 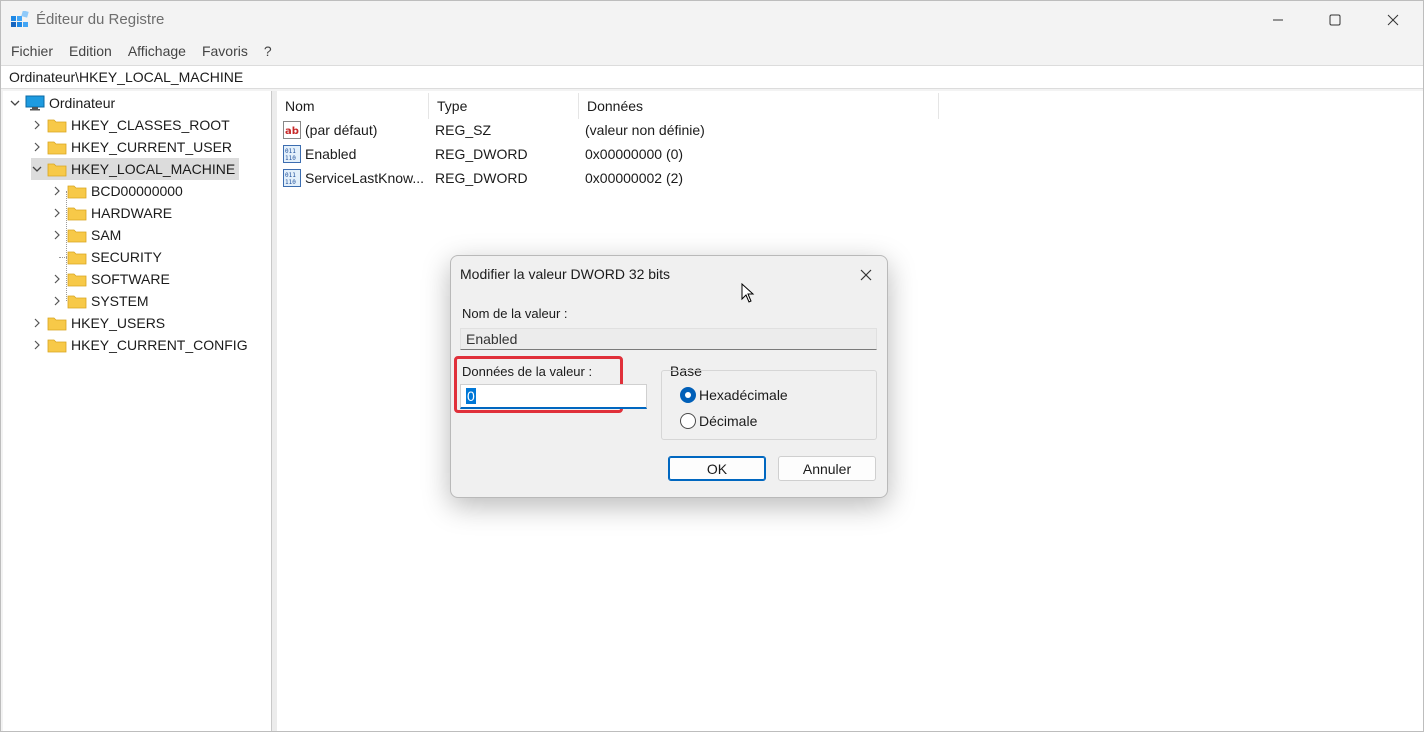 I want to click on tree-node-bcd: BCD00000000, so click(x=117, y=191).